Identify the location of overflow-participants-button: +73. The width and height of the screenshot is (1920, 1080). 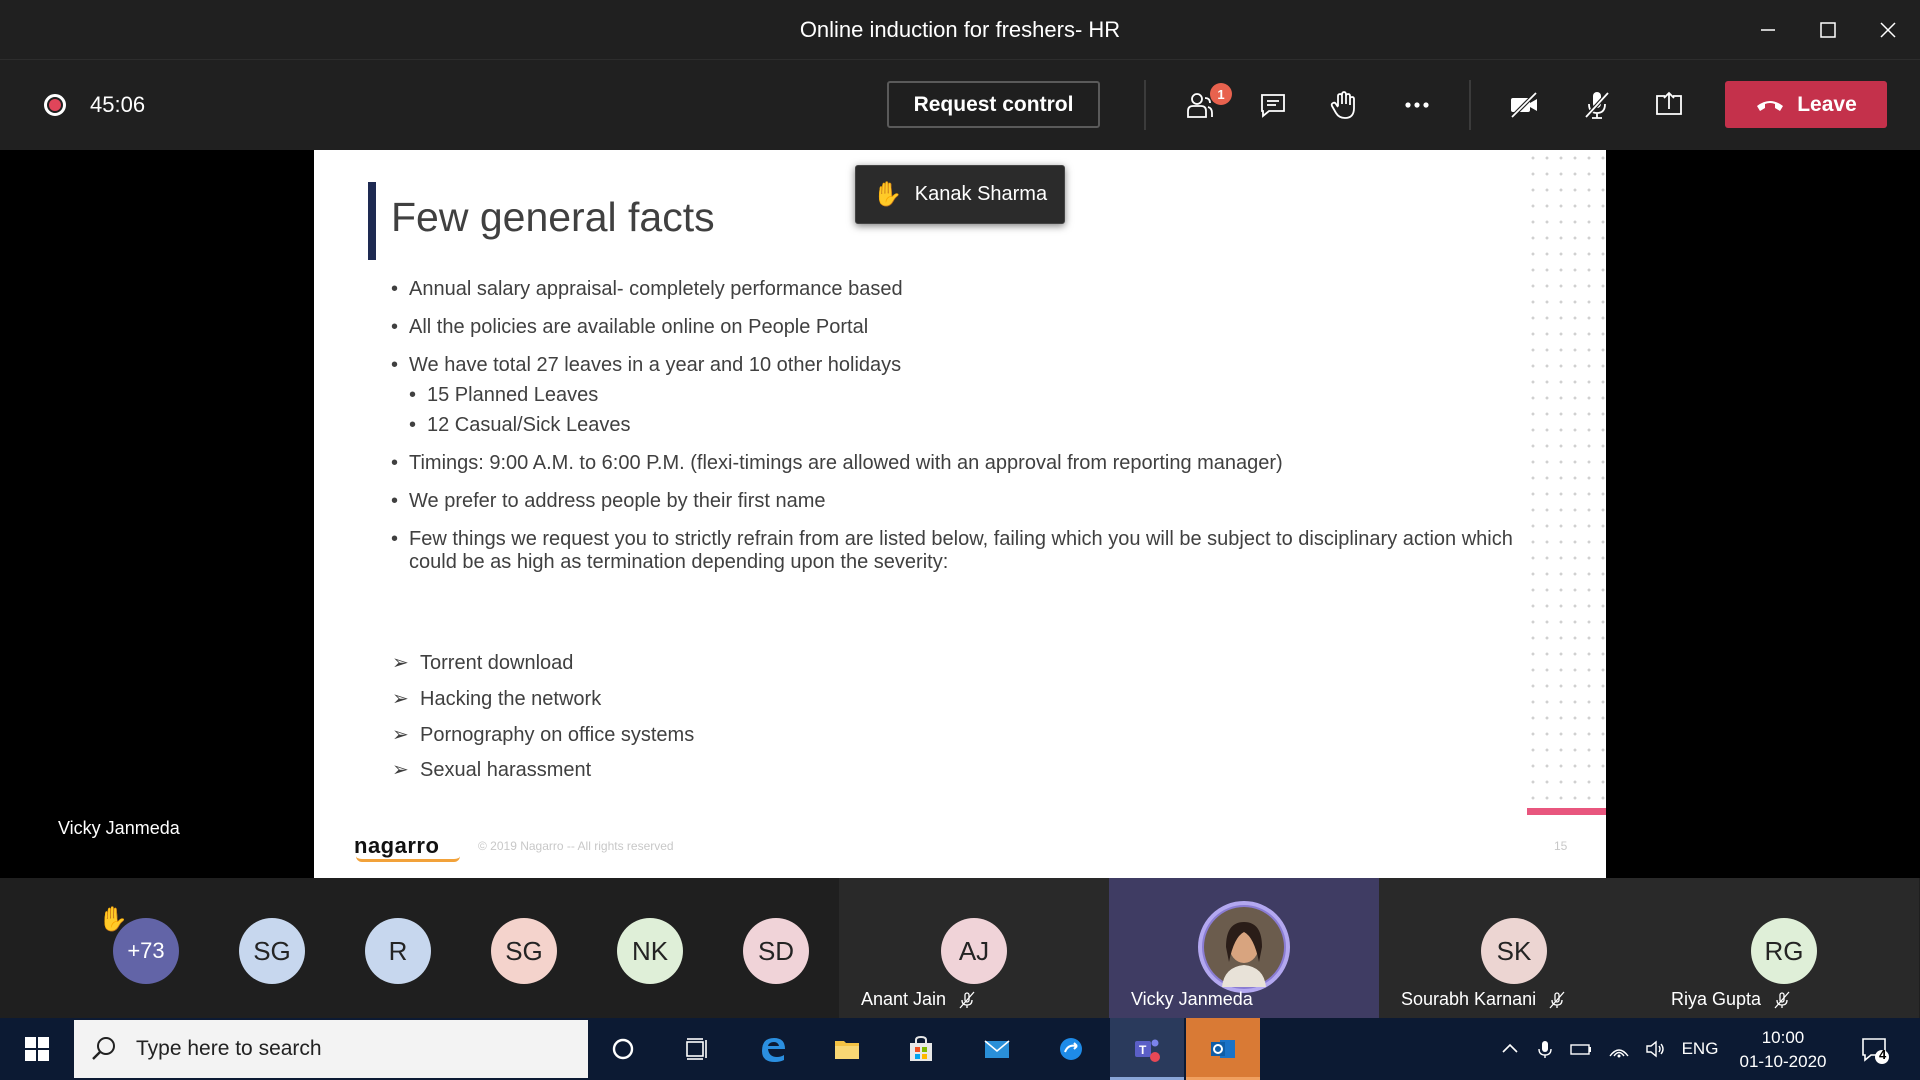
(146, 951).